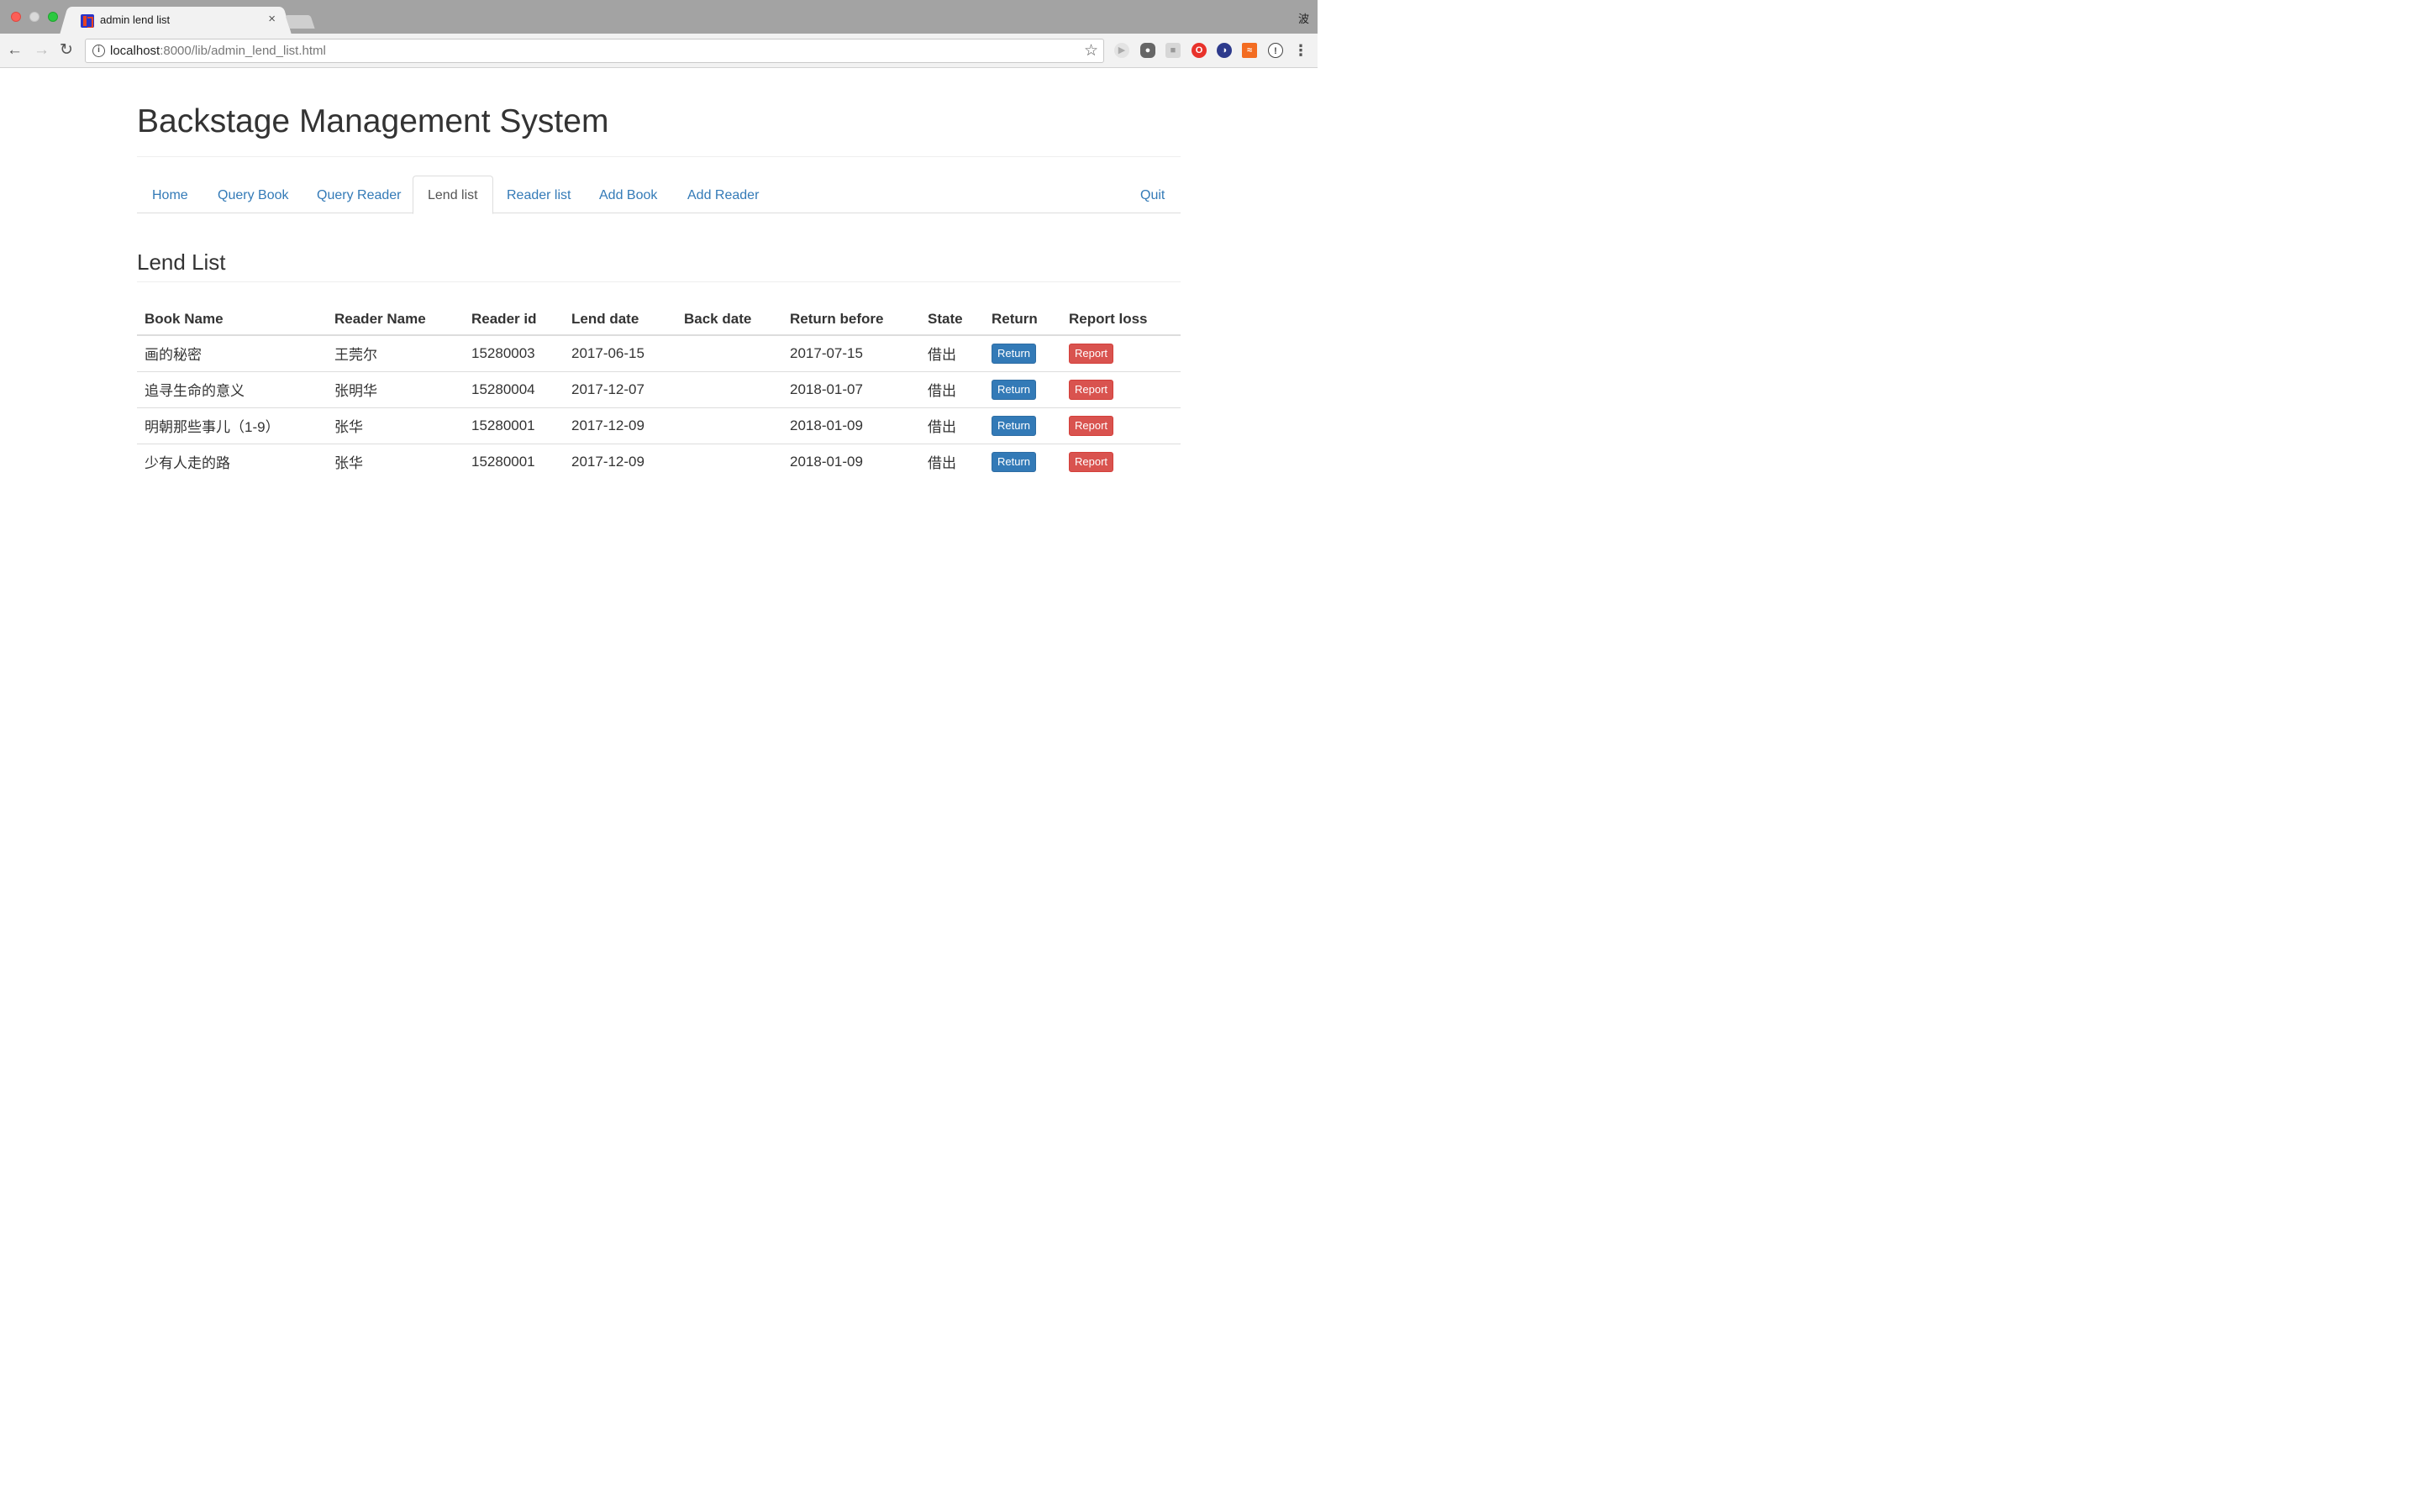 This screenshot has width=2420, height=1512. I want to click on tab-add-book: Add Book, so click(628, 194).